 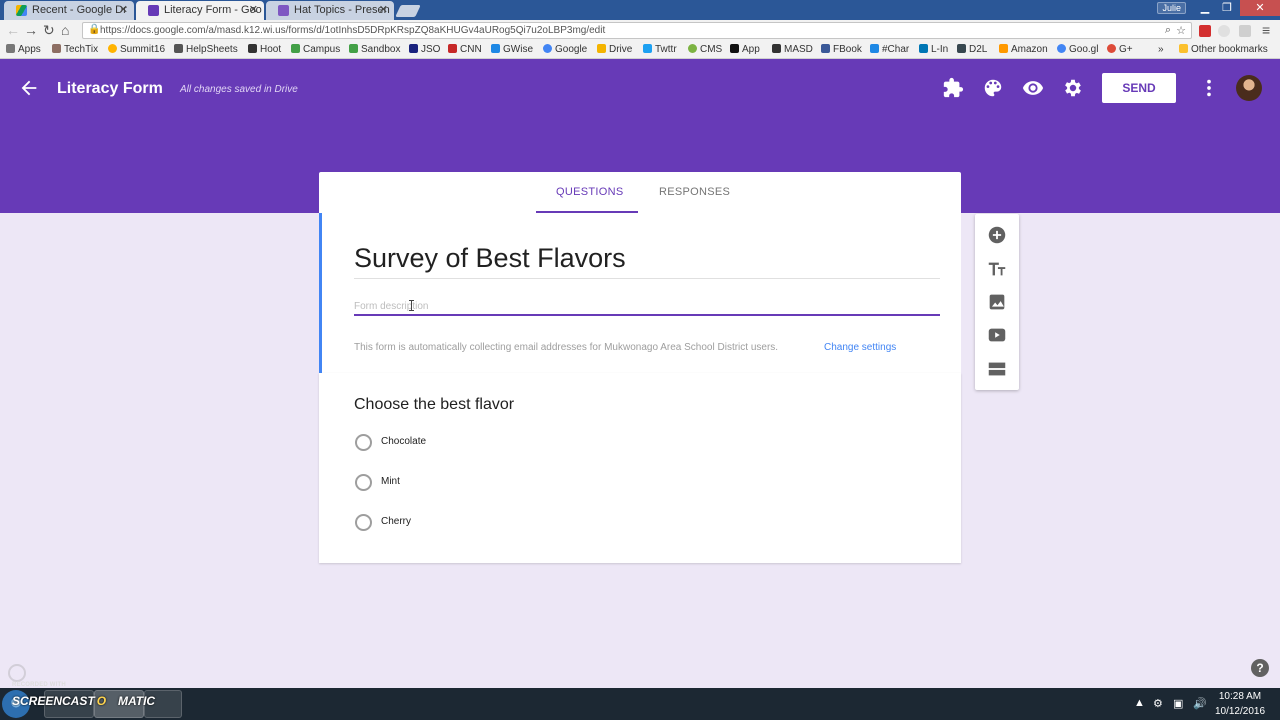 I want to click on bookmark-hoot: Hoot, so click(x=264, y=49).